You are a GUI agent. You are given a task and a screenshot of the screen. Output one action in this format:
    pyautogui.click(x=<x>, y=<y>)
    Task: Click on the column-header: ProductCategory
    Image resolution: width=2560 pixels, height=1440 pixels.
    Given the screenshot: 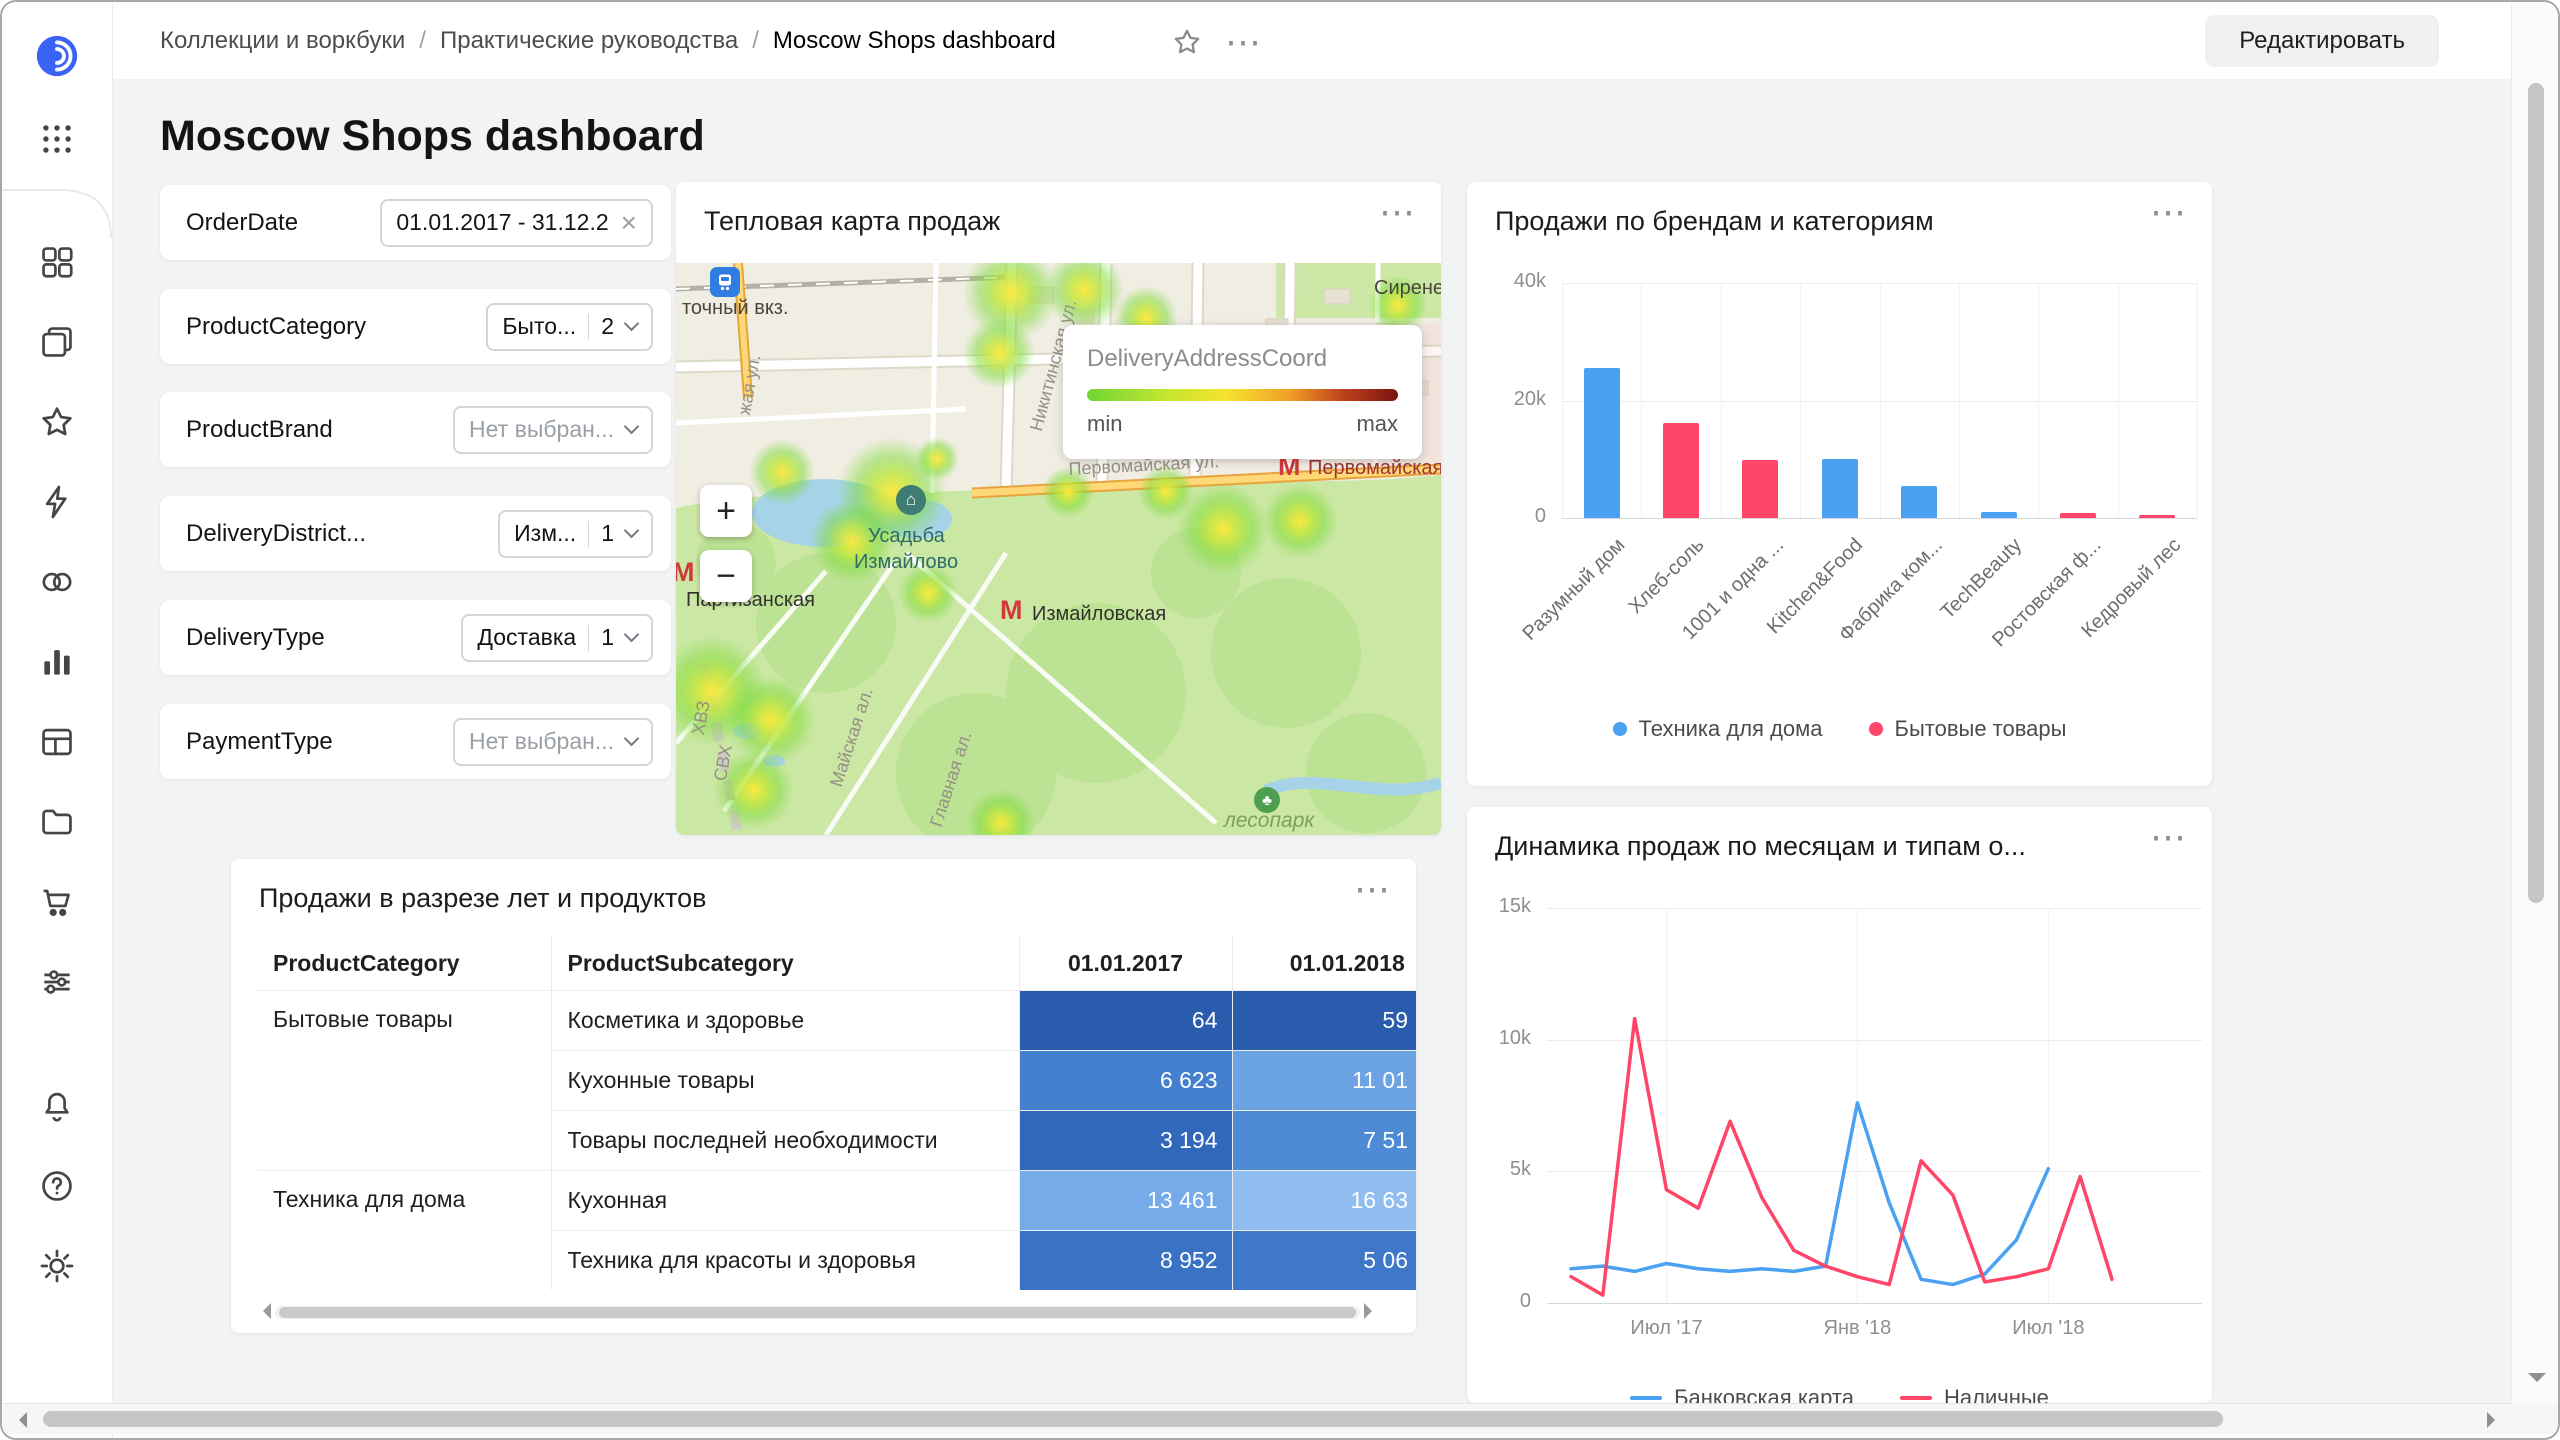 What is the action you would take?
    pyautogui.click(x=404, y=963)
    